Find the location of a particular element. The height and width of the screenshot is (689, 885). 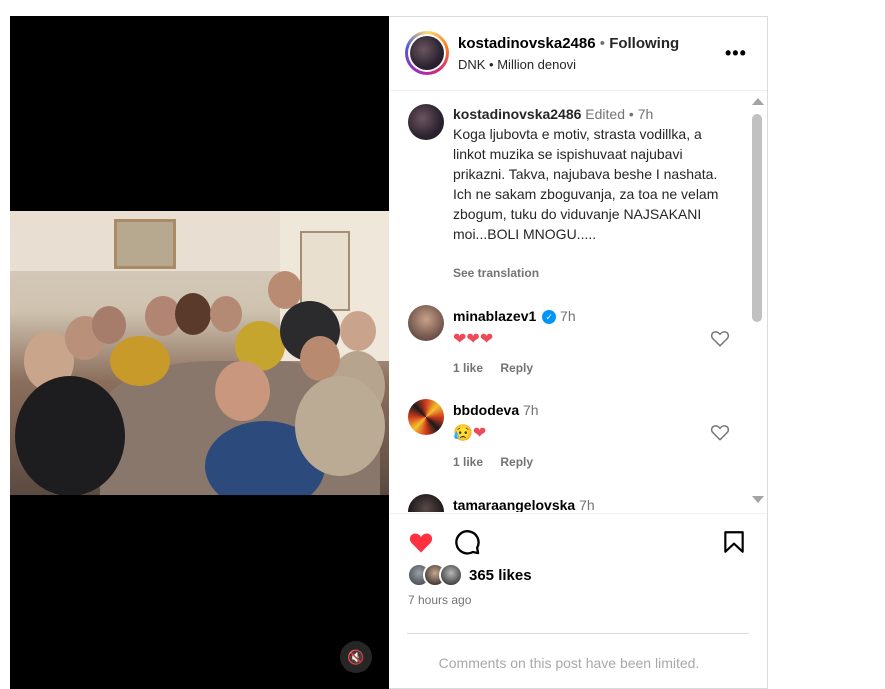

following-button: Following is located at coordinates (644, 43).